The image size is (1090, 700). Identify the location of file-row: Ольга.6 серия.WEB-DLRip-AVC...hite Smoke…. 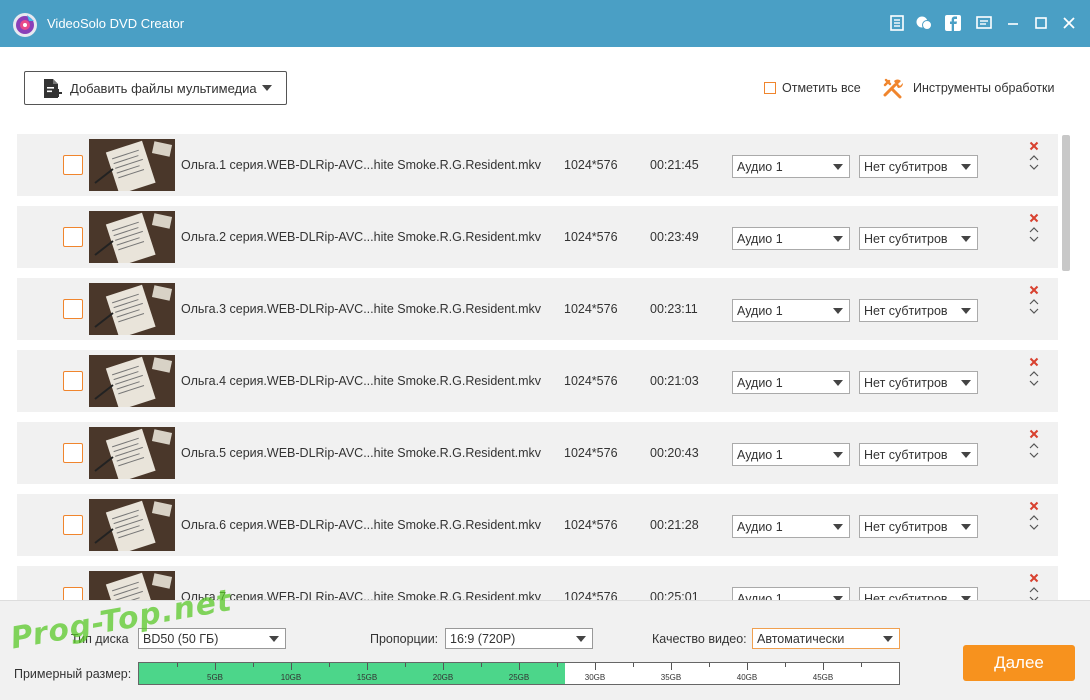
(537, 525).